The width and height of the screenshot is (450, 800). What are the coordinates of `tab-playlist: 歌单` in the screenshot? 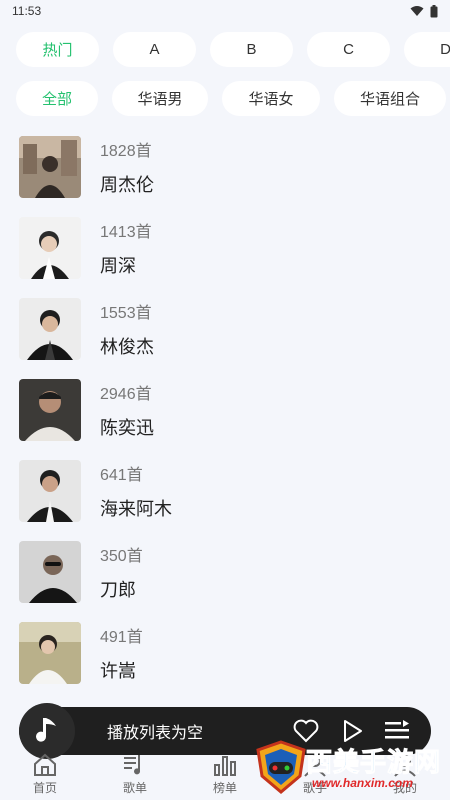 It's located at (135, 774).